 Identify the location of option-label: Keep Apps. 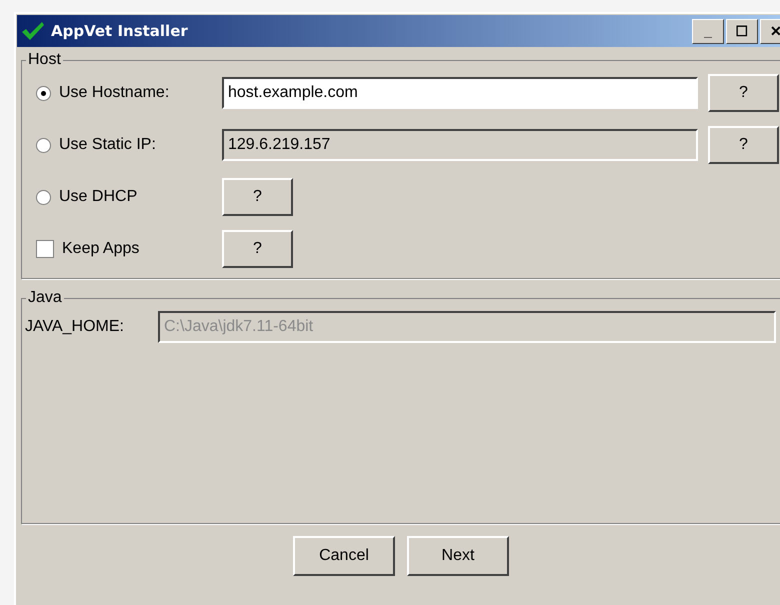
(101, 249).